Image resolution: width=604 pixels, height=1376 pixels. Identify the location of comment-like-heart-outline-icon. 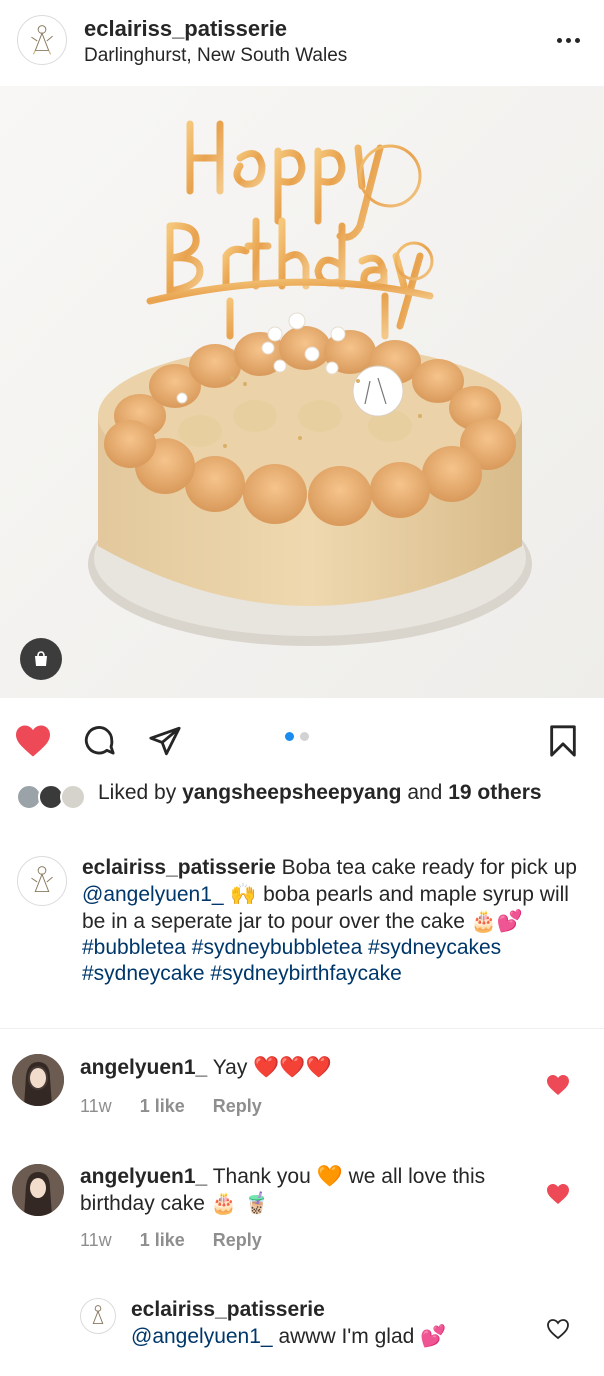
(558, 1329).